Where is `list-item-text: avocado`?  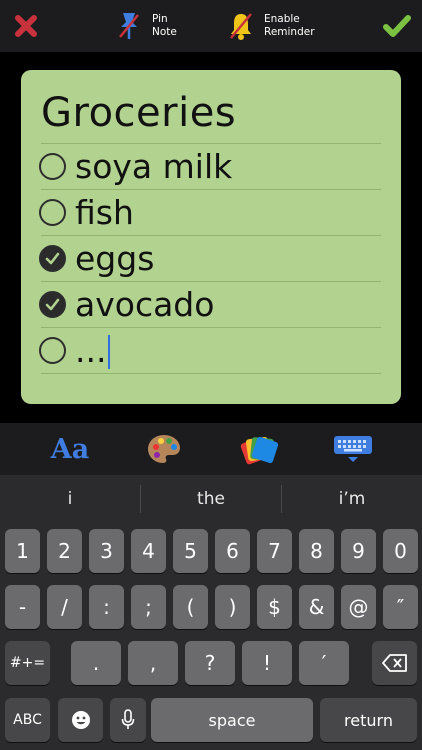
list-item-text: avocado is located at coordinates (144, 304).